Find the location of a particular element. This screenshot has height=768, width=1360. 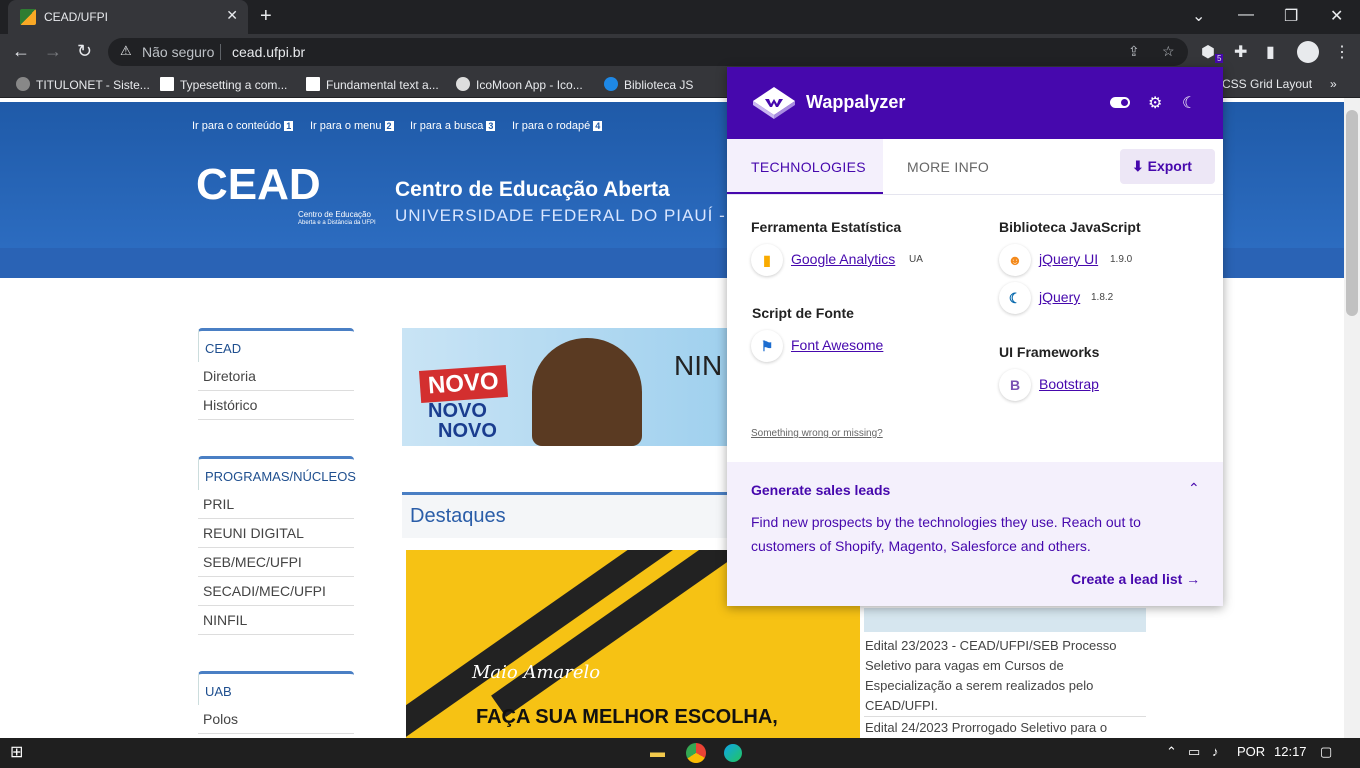

tab-search-icon: ⌄ is located at coordinates (1198, 16).